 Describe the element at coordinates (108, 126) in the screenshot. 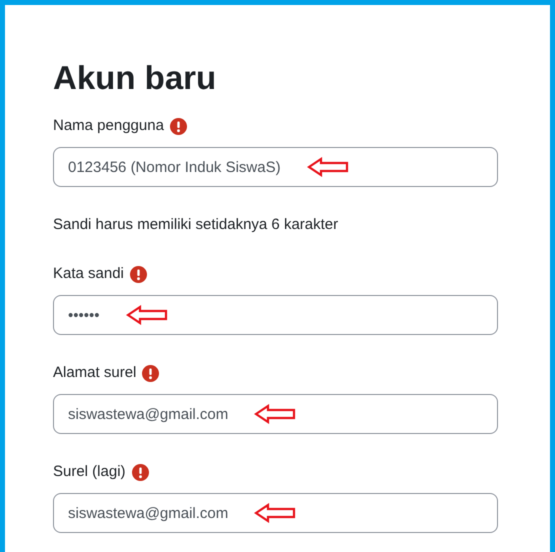

I see `field-label: Nama pengguna` at that location.